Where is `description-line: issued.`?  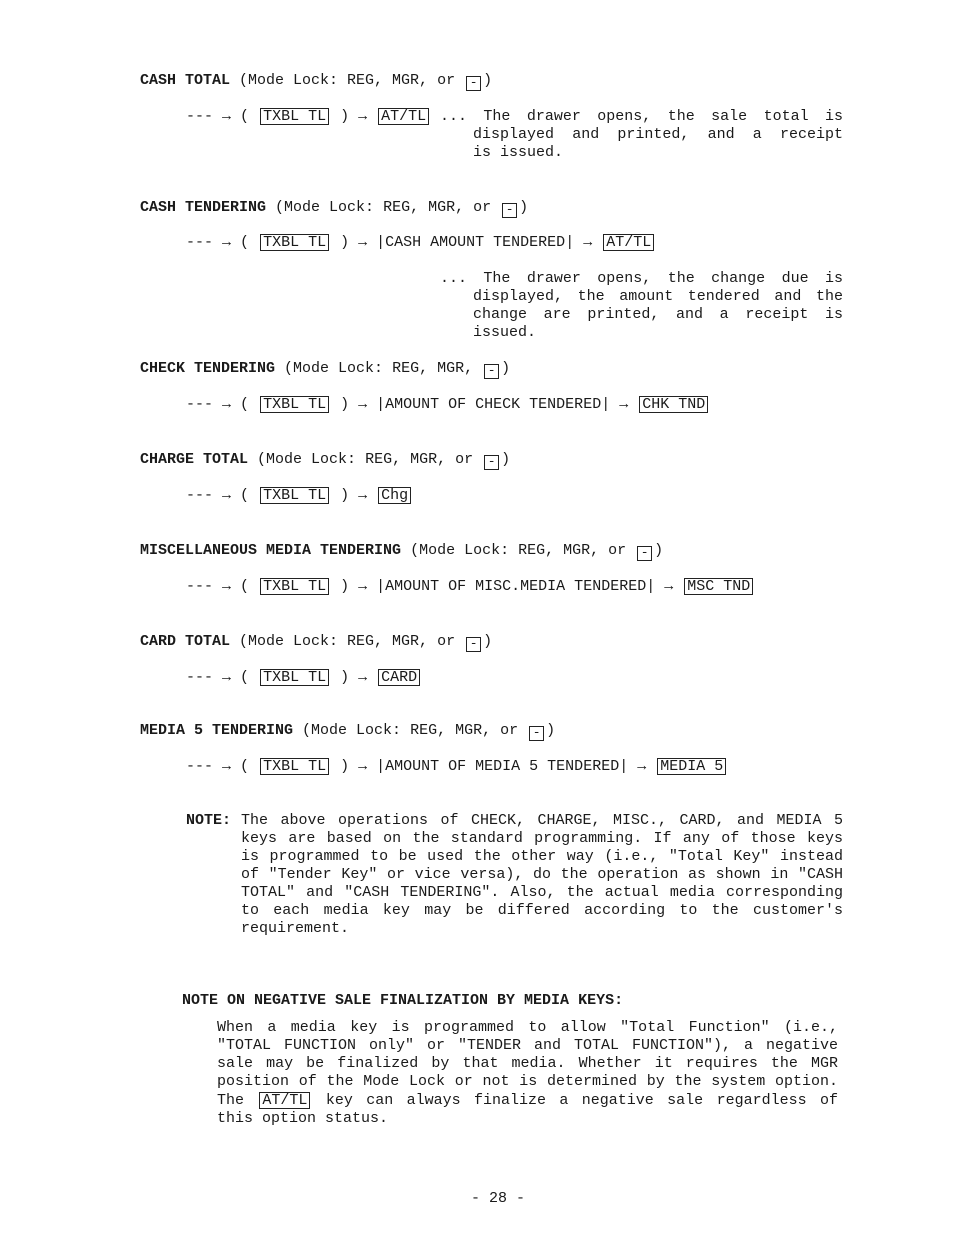
description-line: issued. is located at coordinates (505, 332).